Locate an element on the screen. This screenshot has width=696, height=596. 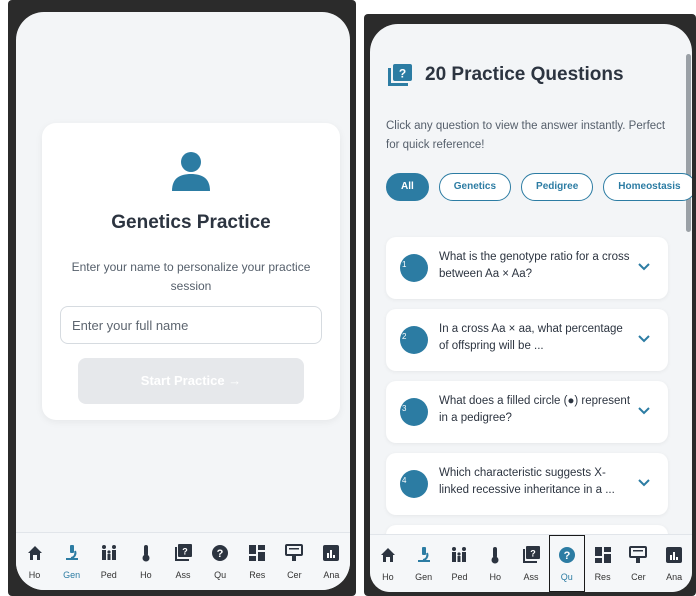
scrollbar-thumb is located at coordinates (688, 143).